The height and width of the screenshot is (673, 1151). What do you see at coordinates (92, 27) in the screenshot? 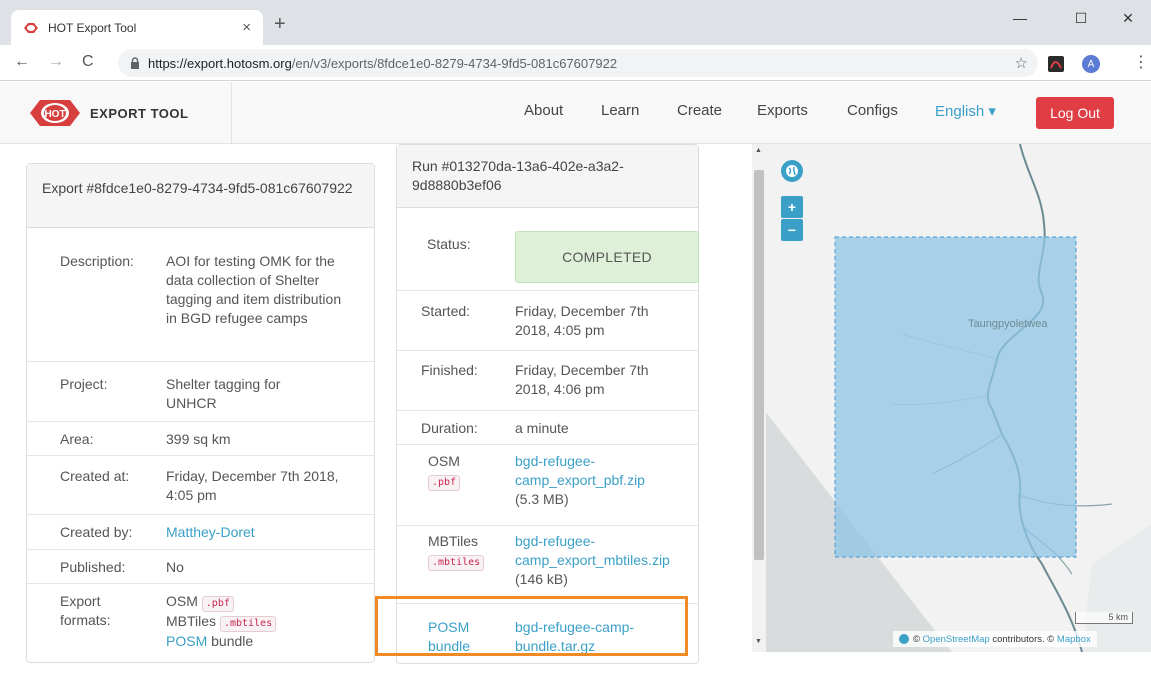
I see `tab-title: HOT Export Tool` at bounding box center [92, 27].